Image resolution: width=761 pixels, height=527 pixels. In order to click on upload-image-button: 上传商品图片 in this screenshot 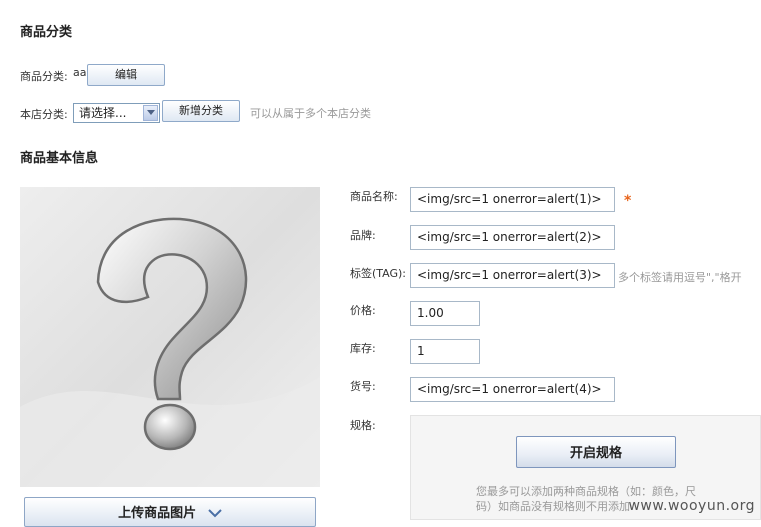, I will do `click(170, 512)`.